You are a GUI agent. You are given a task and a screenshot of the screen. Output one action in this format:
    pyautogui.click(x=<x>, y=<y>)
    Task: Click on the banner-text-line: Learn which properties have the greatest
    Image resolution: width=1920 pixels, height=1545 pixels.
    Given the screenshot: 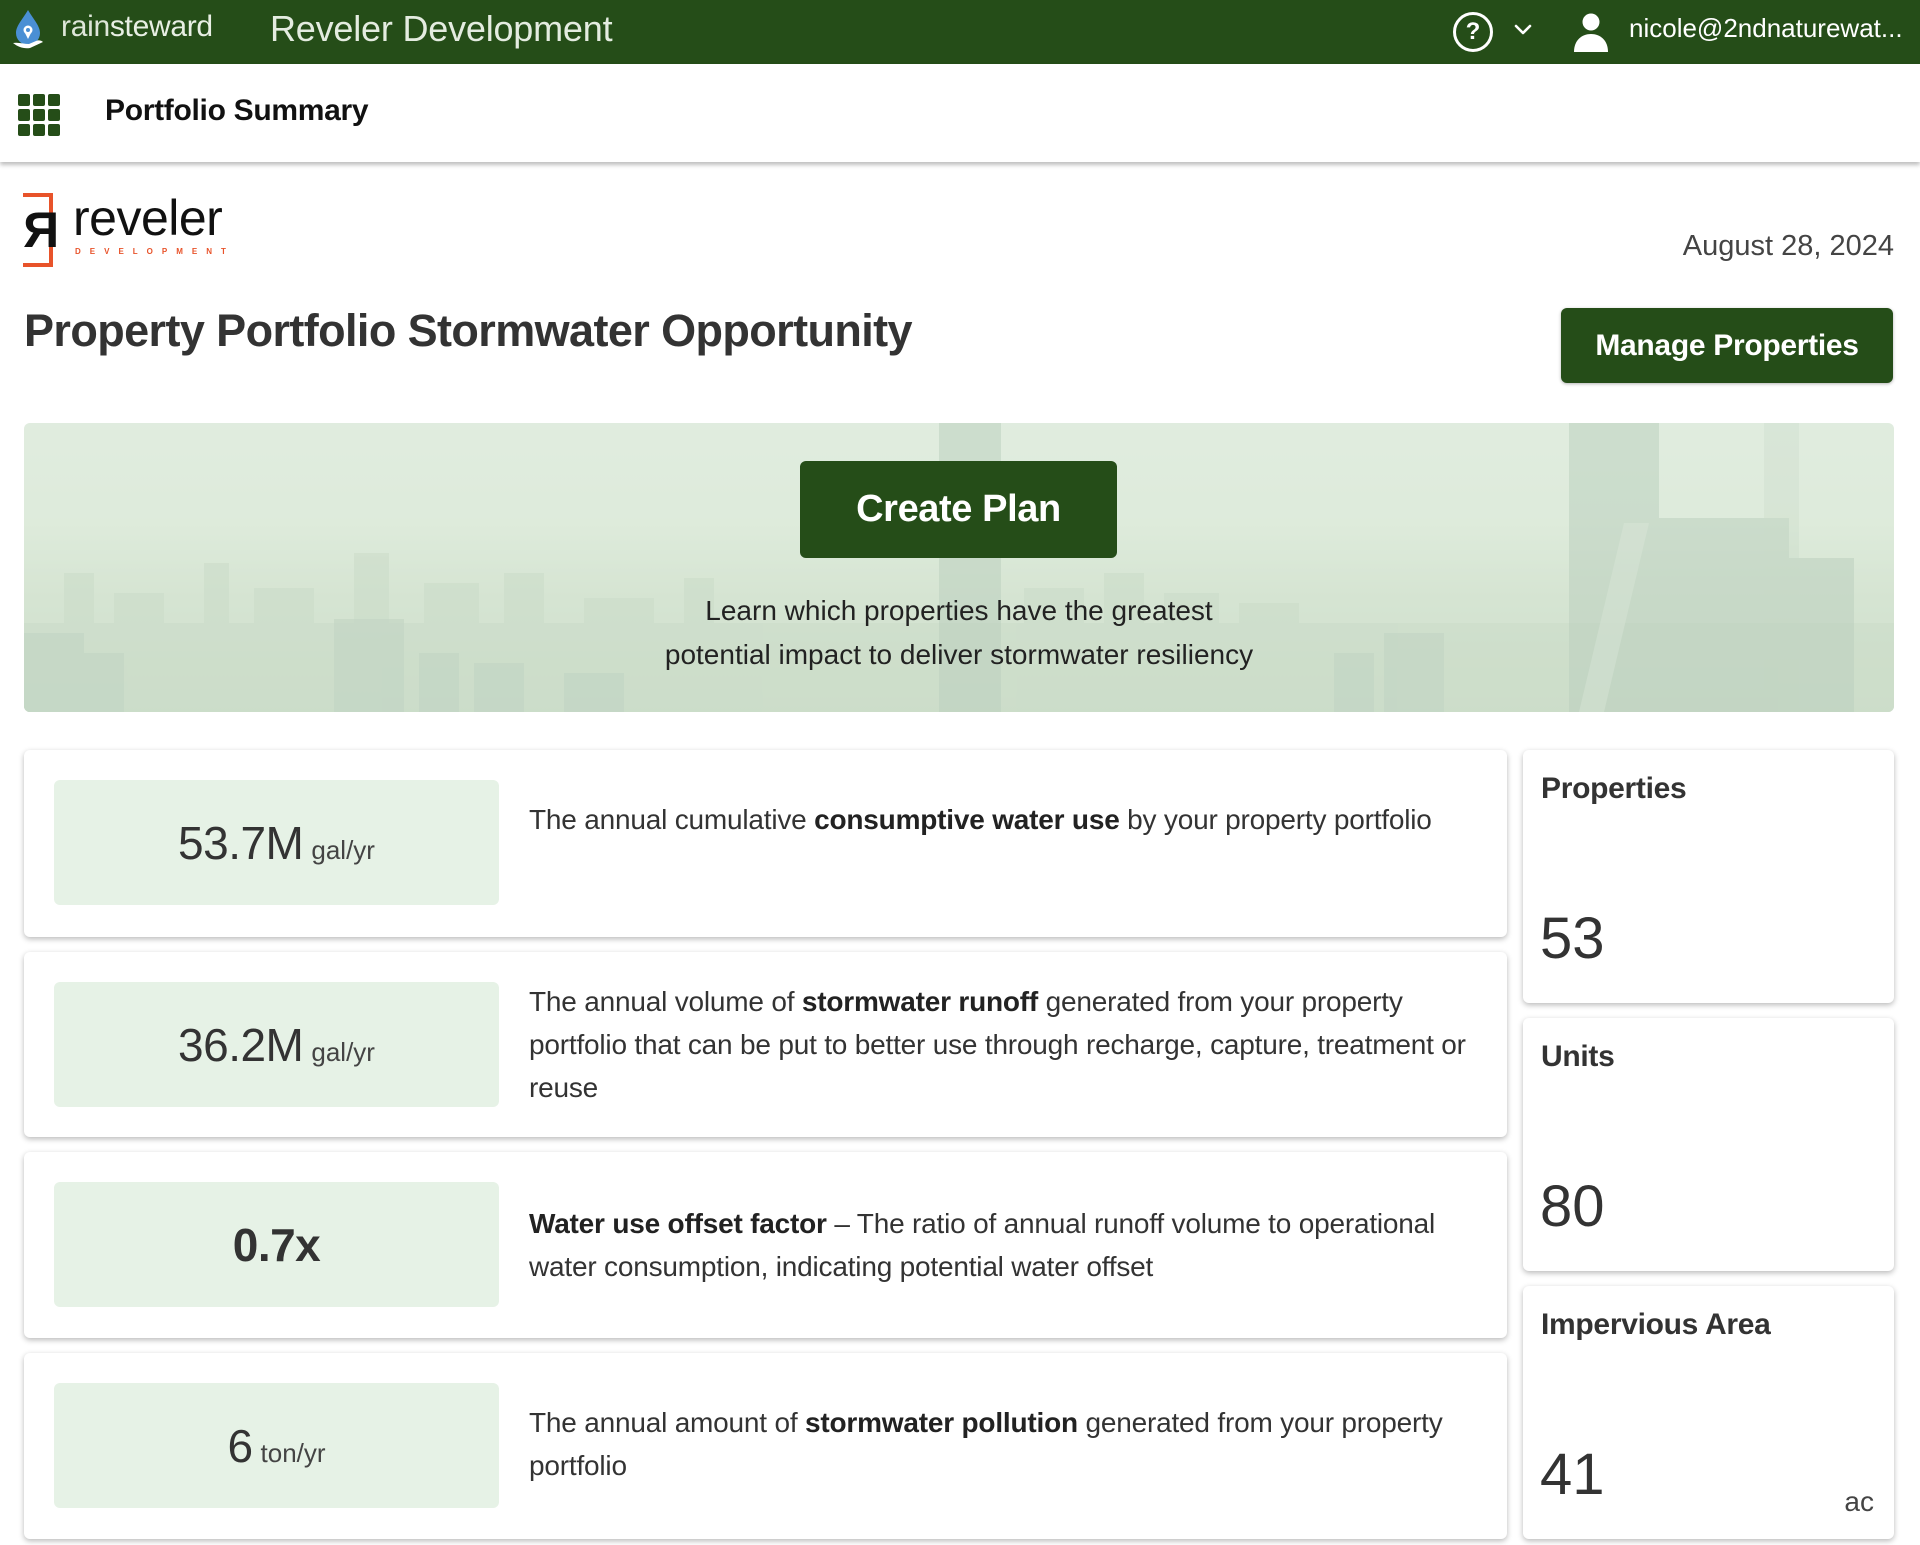 What is the action you would take?
    pyautogui.click(x=959, y=610)
    